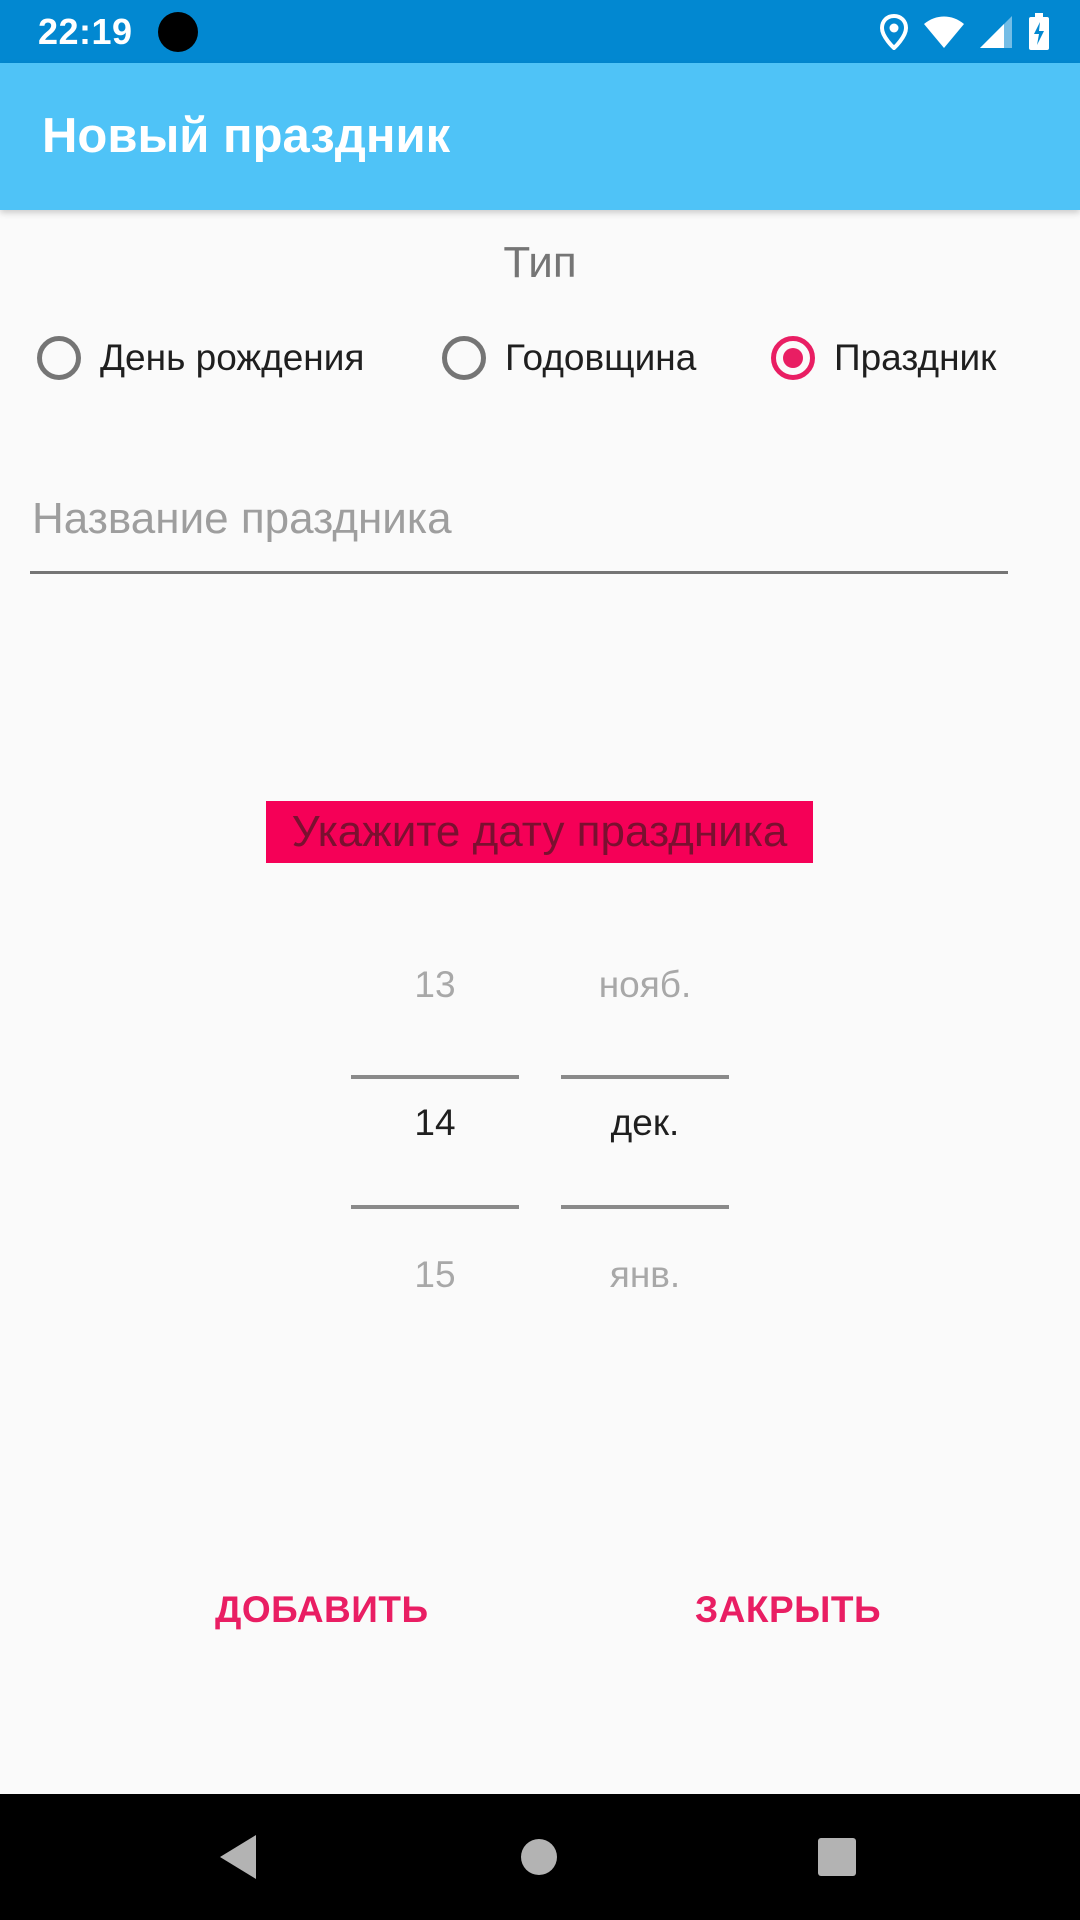  I want to click on nav-bar, so click(540, 1857).